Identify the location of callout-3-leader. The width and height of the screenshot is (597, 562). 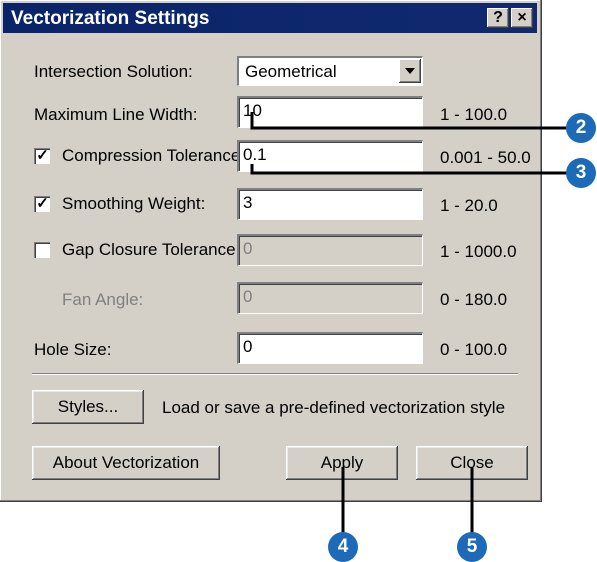
(410, 169).